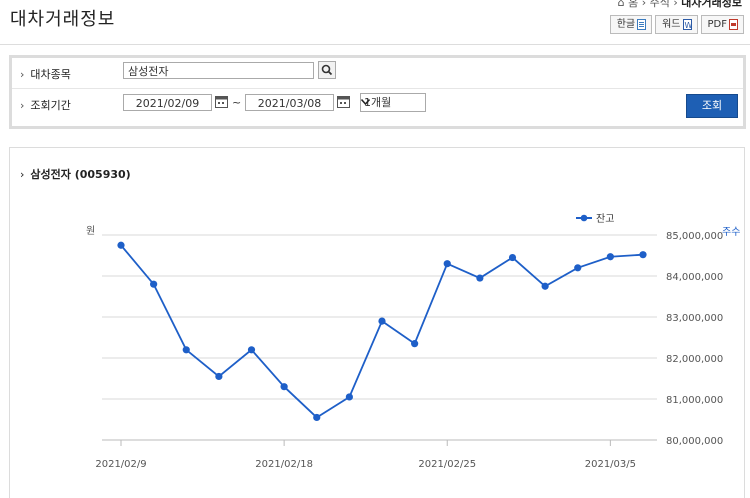 This screenshot has height=498, width=750. What do you see at coordinates (63, 19) in the screenshot?
I see `page-title: 대차거래정보` at bounding box center [63, 19].